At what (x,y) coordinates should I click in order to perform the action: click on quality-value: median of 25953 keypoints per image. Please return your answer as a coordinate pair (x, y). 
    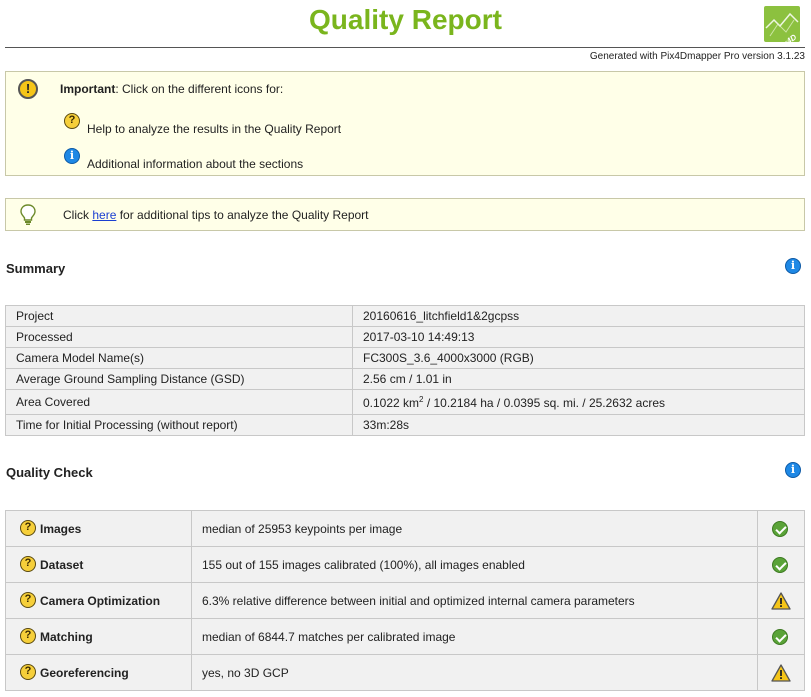
    Looking at the image, I should click on (474, 528).